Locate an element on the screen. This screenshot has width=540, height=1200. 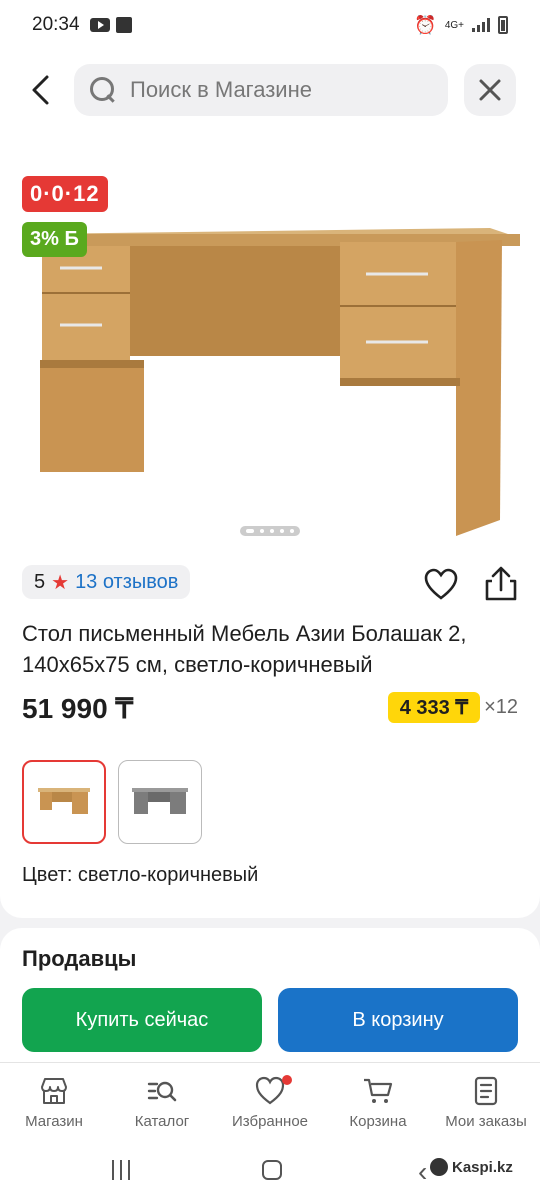
orders-icon is located at coordinates (486, 1091).